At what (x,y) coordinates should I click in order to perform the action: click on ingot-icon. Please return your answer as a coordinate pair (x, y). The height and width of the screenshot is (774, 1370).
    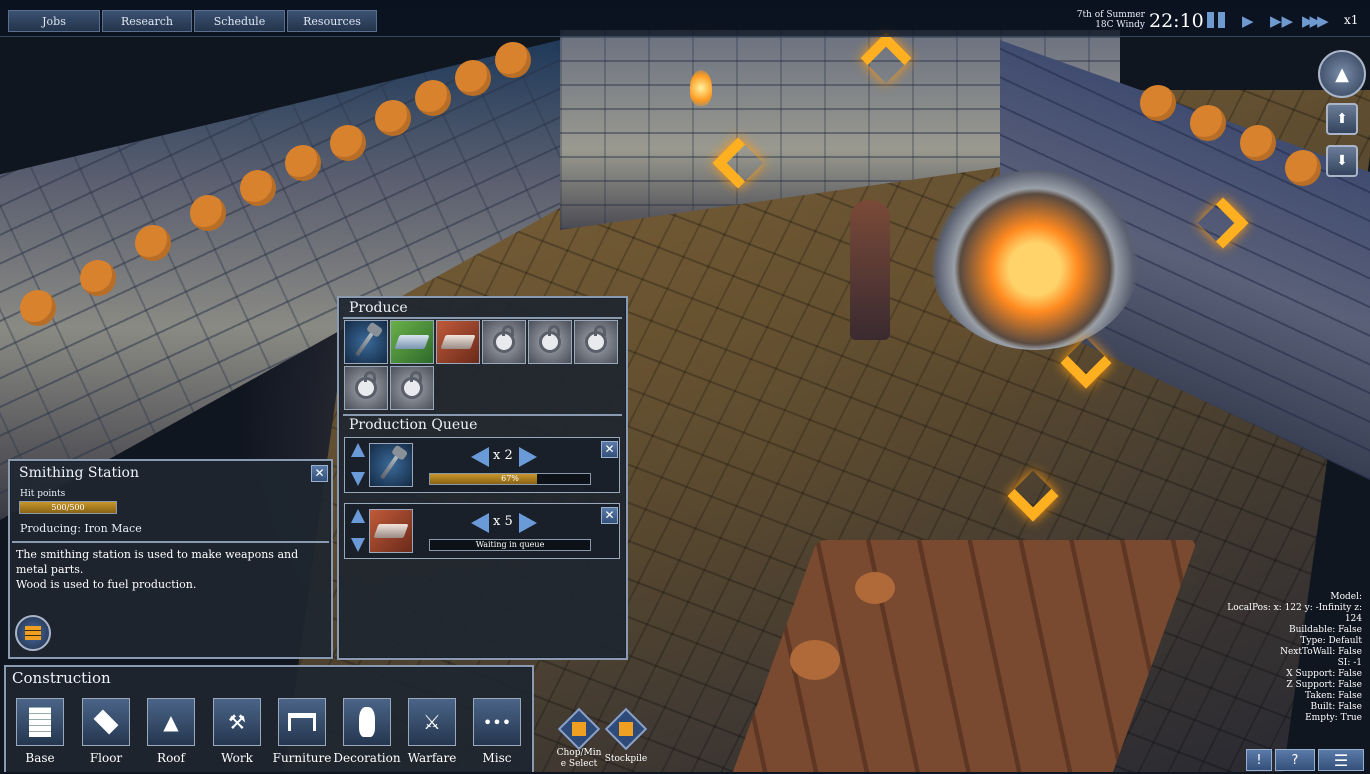
    Looking at the image, I should click on (412, 342).